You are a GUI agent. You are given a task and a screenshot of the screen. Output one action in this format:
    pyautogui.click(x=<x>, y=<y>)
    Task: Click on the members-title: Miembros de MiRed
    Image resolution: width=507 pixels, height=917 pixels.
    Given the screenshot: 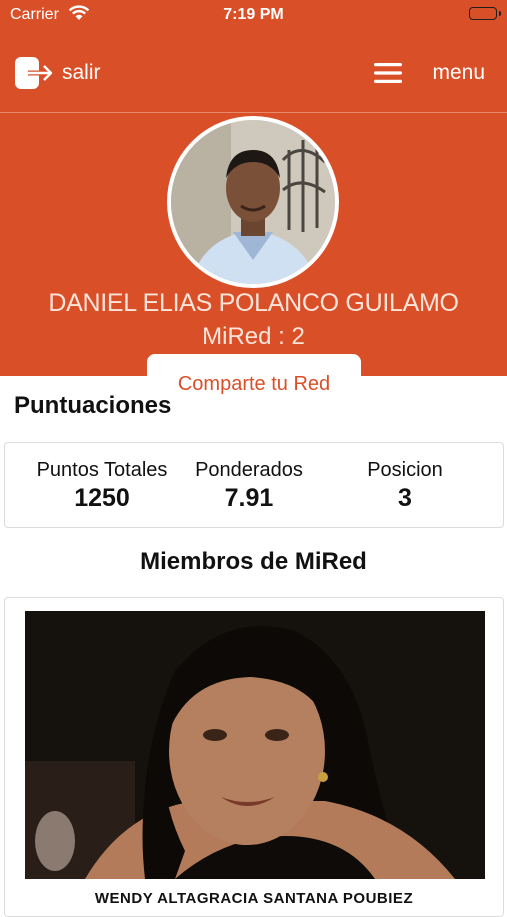 What is the action you would take?
    pyautogui.click(x=253, y=561)
    